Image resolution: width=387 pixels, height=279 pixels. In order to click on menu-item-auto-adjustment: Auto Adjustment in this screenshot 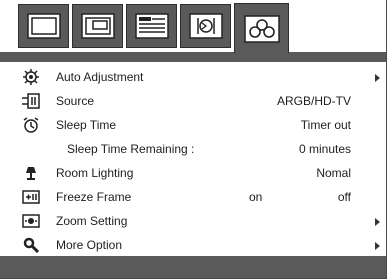, I will do `click(193, 77)`.